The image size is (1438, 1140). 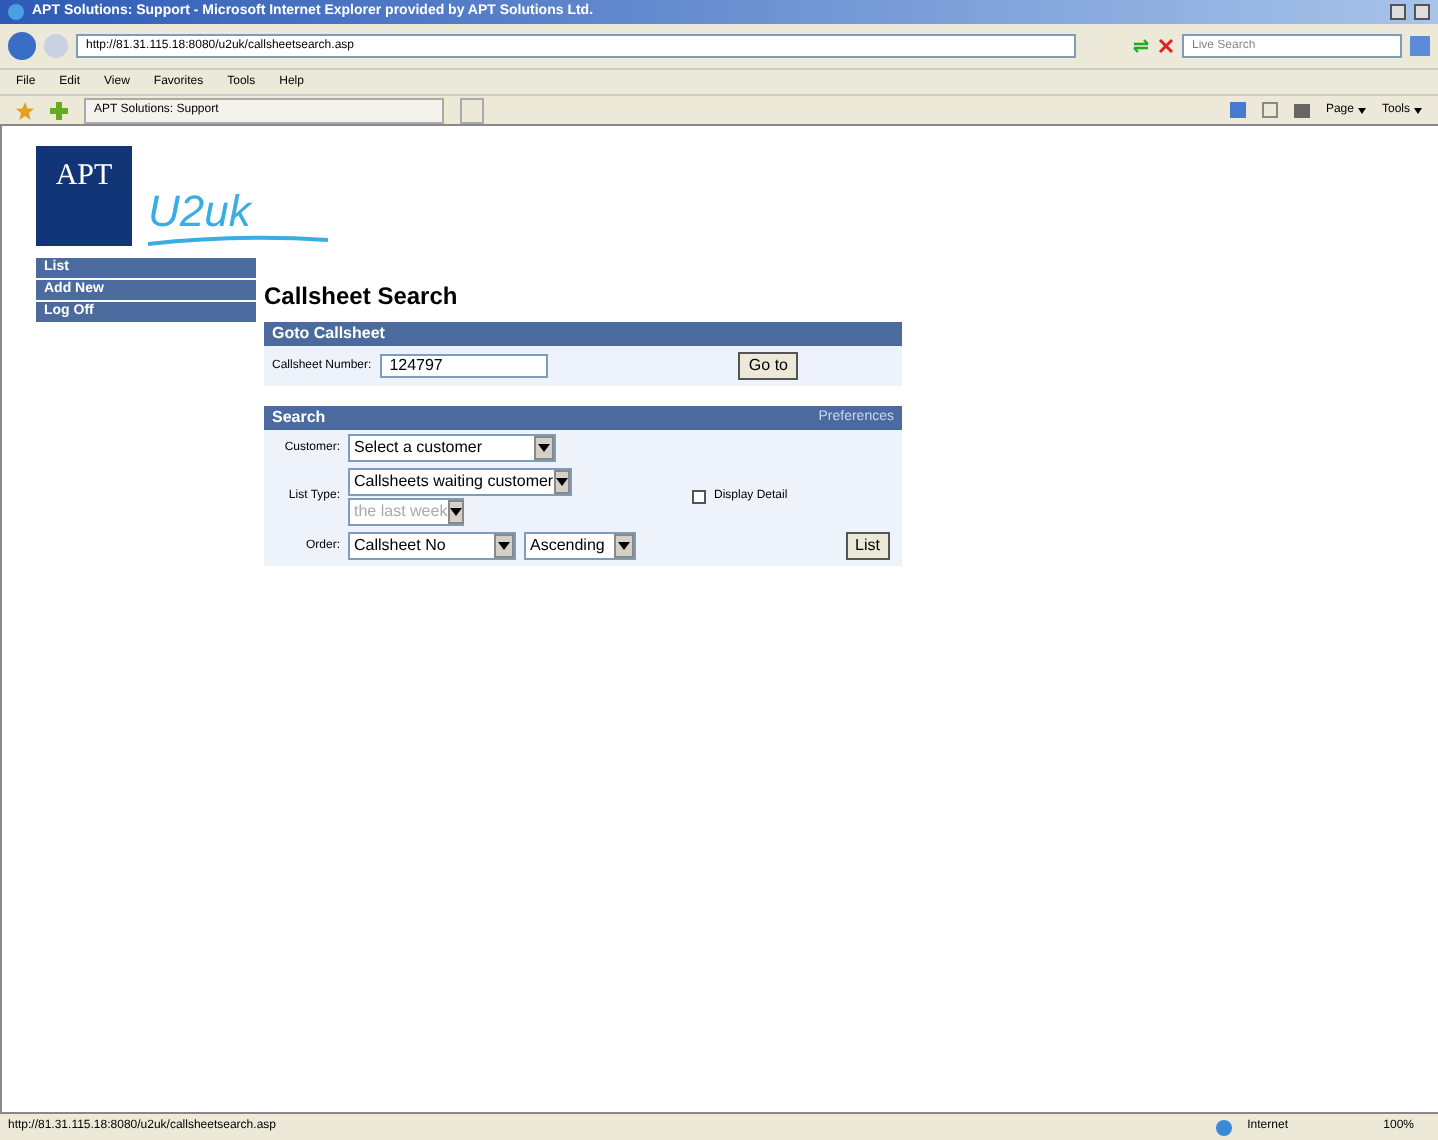 What do you see at coordinates (867, 546) in the screenshot?
I see `list-button: List` at bounding box center [867, 546].